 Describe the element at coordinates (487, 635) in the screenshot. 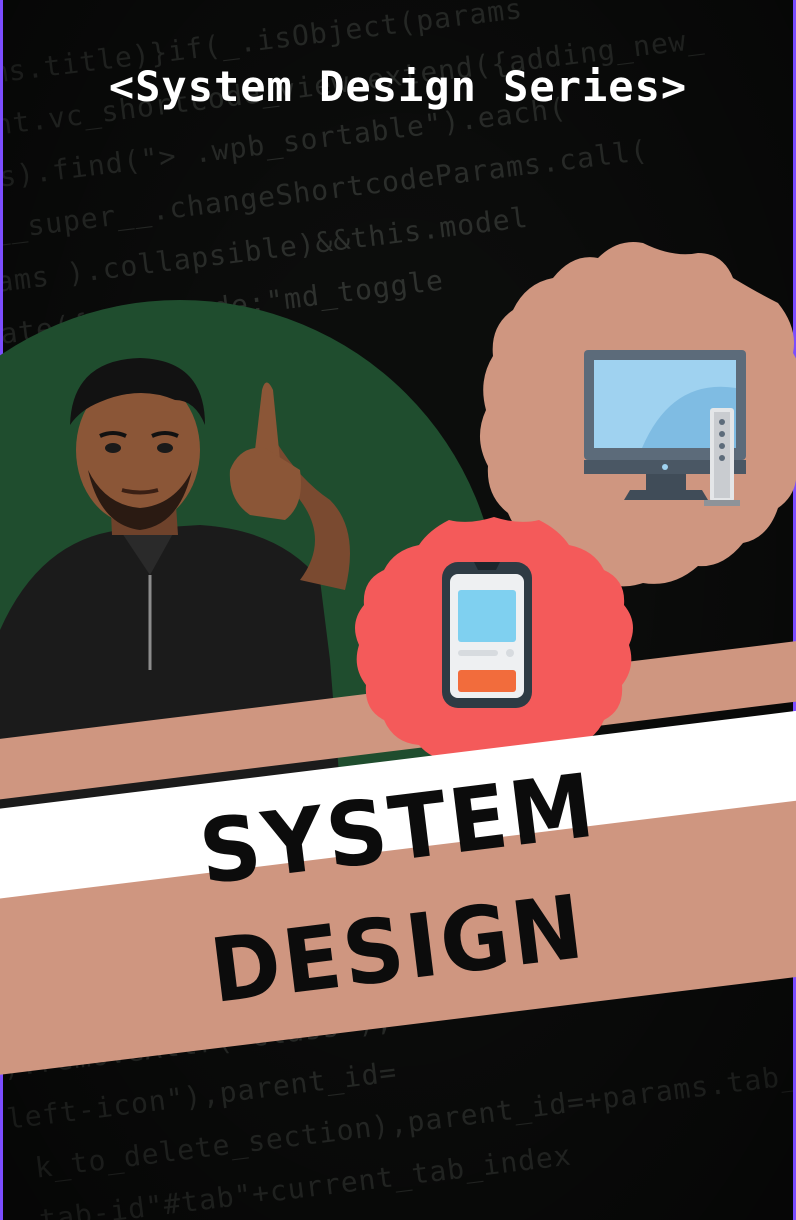

I see `smartphone-icon` at that location.